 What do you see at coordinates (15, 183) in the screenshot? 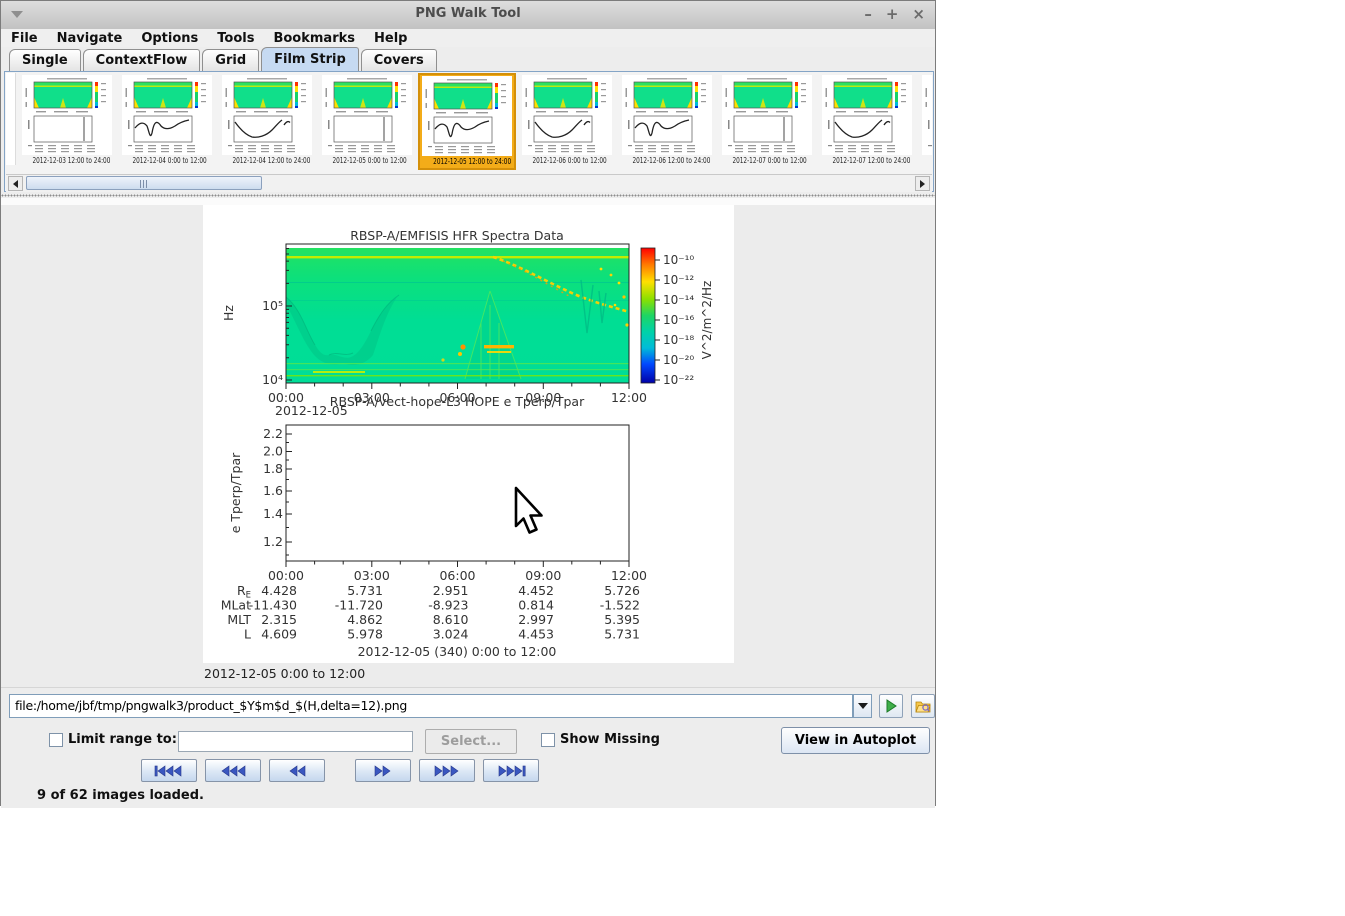
I see `scroll-left-button` at bounding box center [15, 183].